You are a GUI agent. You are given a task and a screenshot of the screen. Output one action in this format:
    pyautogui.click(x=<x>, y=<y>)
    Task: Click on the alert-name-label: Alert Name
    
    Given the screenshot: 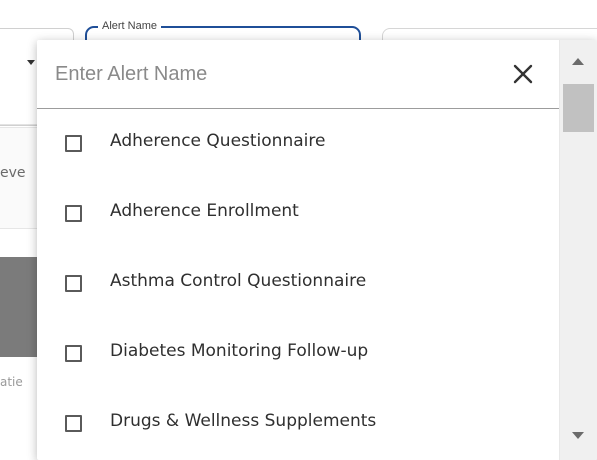 What is the action you would take?
    pyautogui.click(x=130, y=26)
    